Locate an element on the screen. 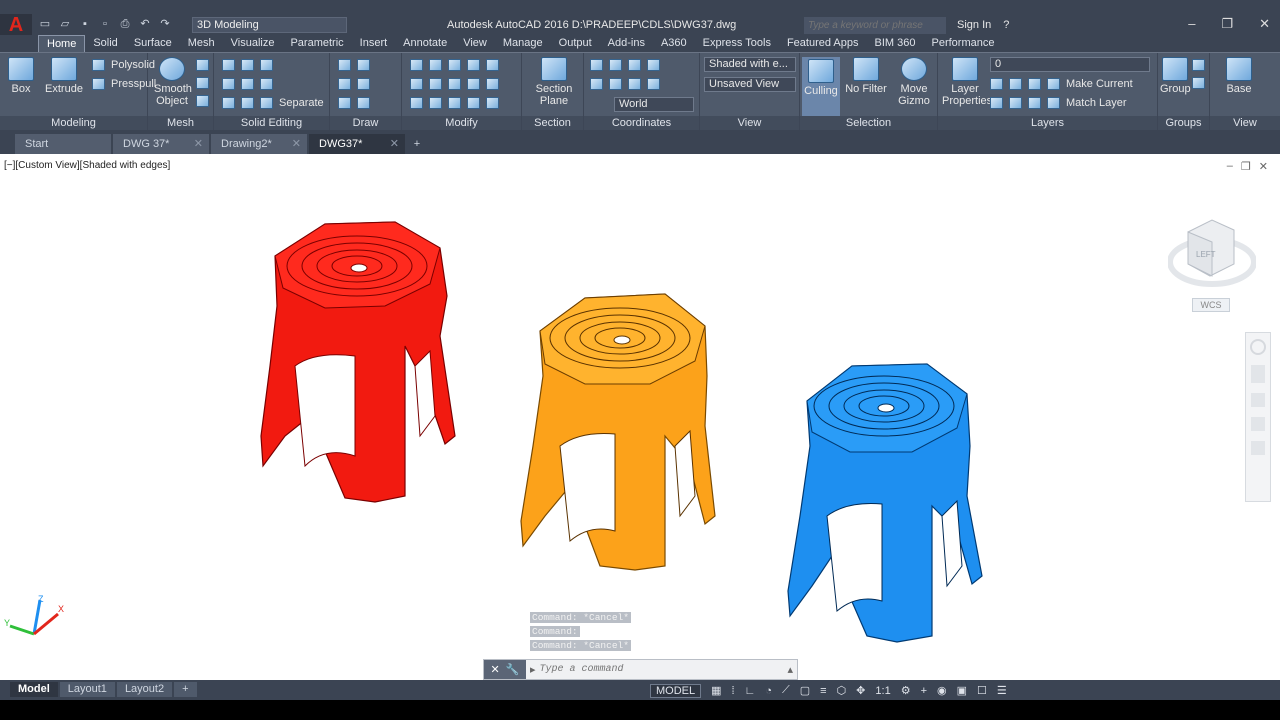  stretch-icon is located at coordinates (416, 103).